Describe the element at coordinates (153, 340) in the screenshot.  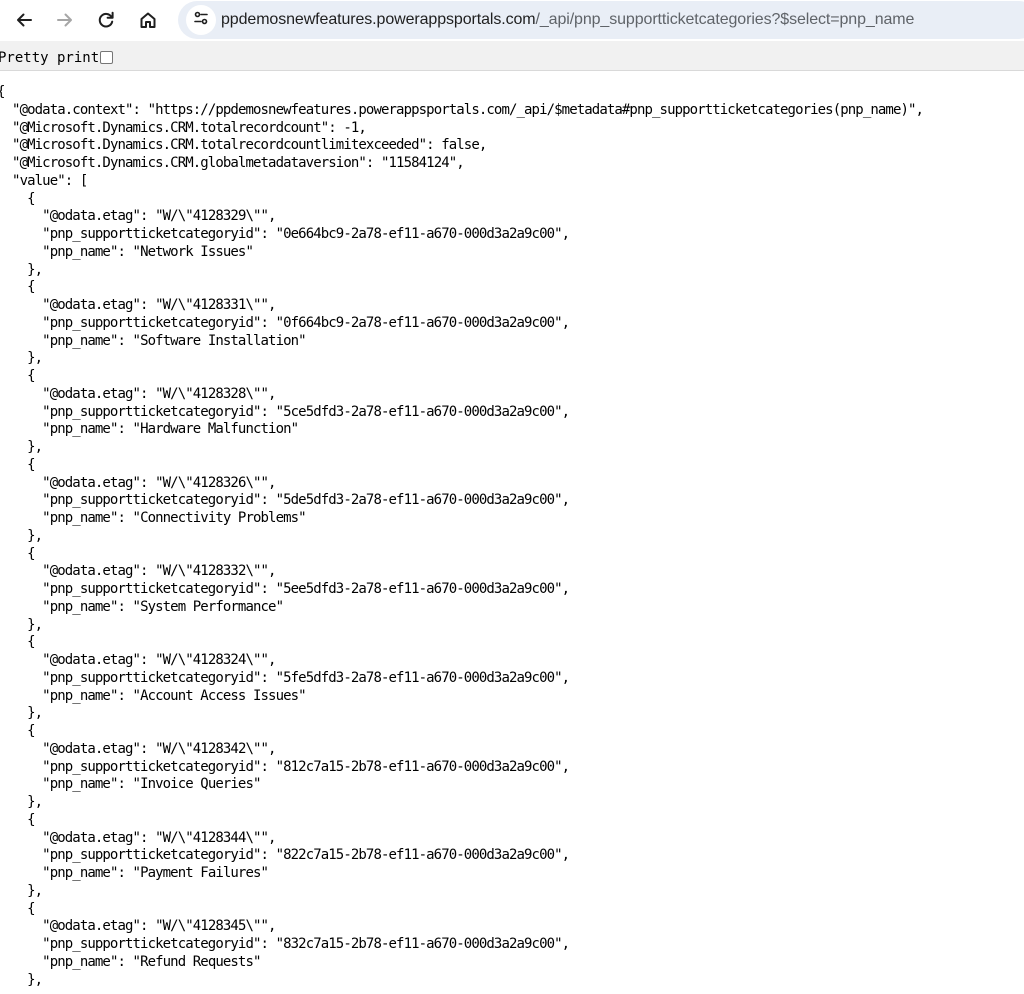
I see `json-record-name-line: "pnp_name": "Software Installation"` at that location.